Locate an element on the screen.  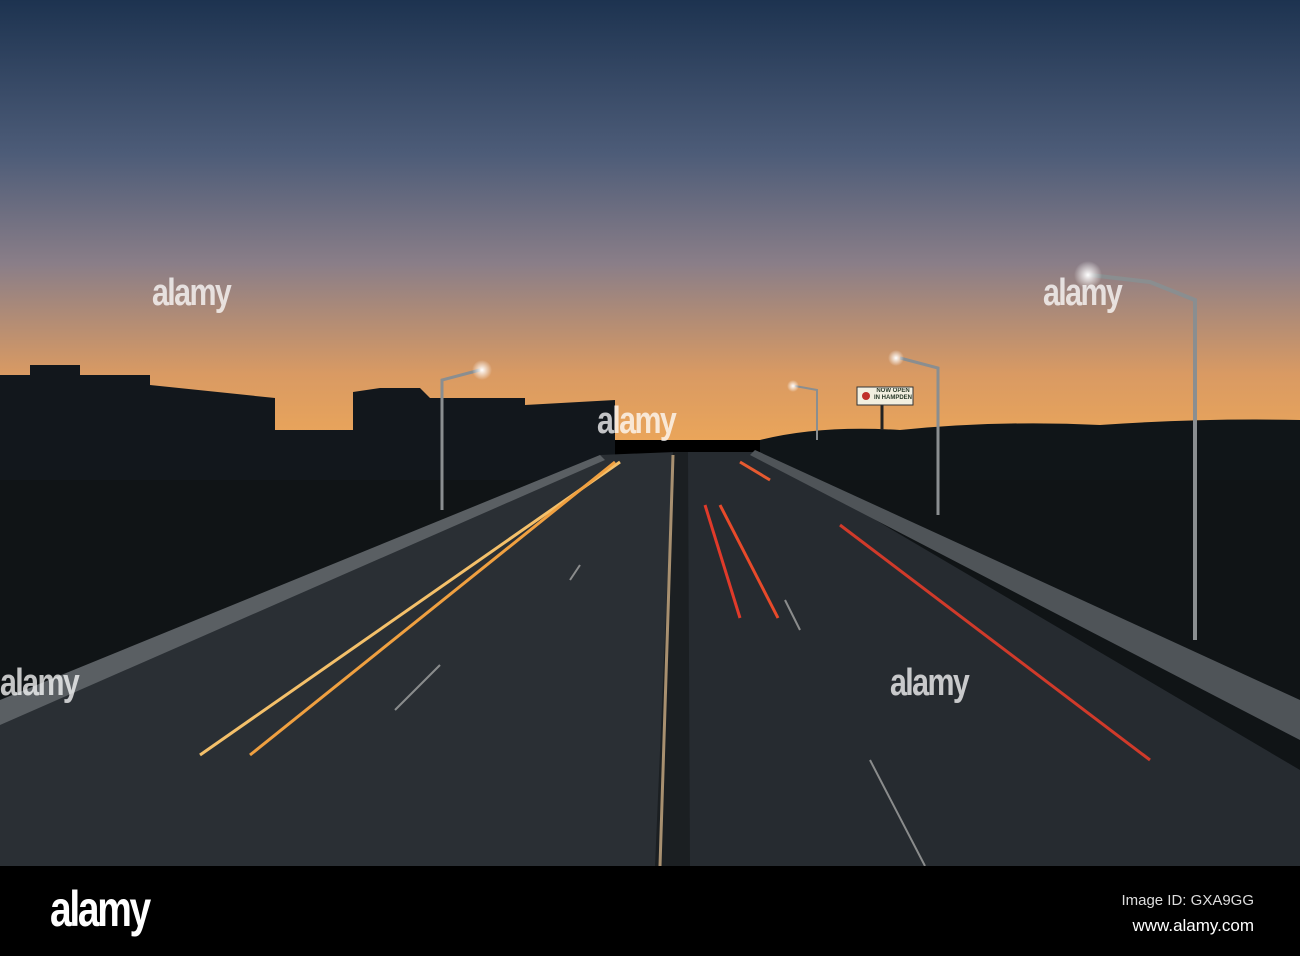
footer-bar: alamy Image ID: GXA9GG www.alamy.com is located at coordinates (650, 911).